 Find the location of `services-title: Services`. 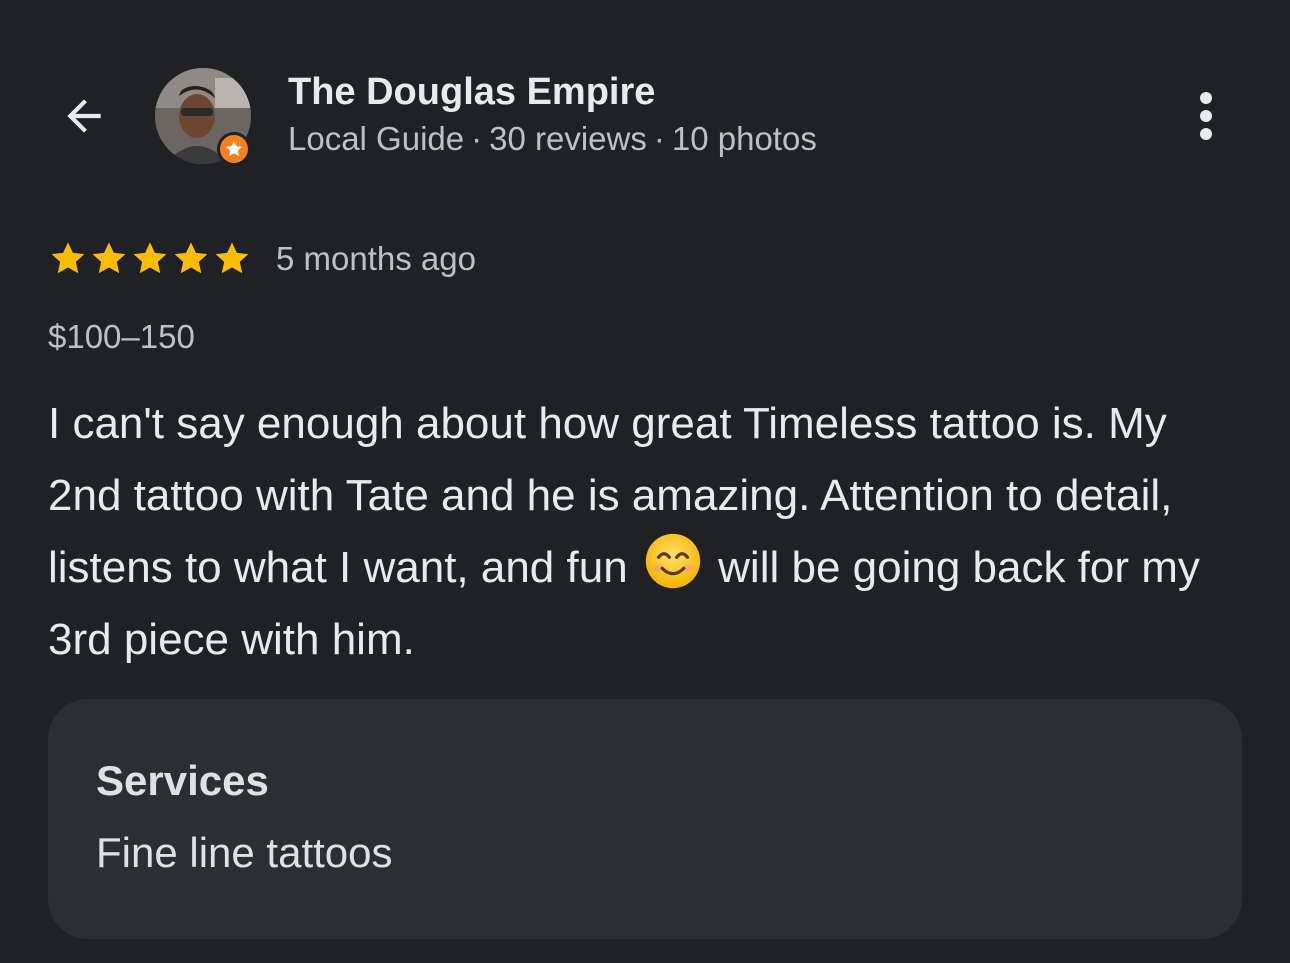

services-title: Services is located at coordinates (182, 780).